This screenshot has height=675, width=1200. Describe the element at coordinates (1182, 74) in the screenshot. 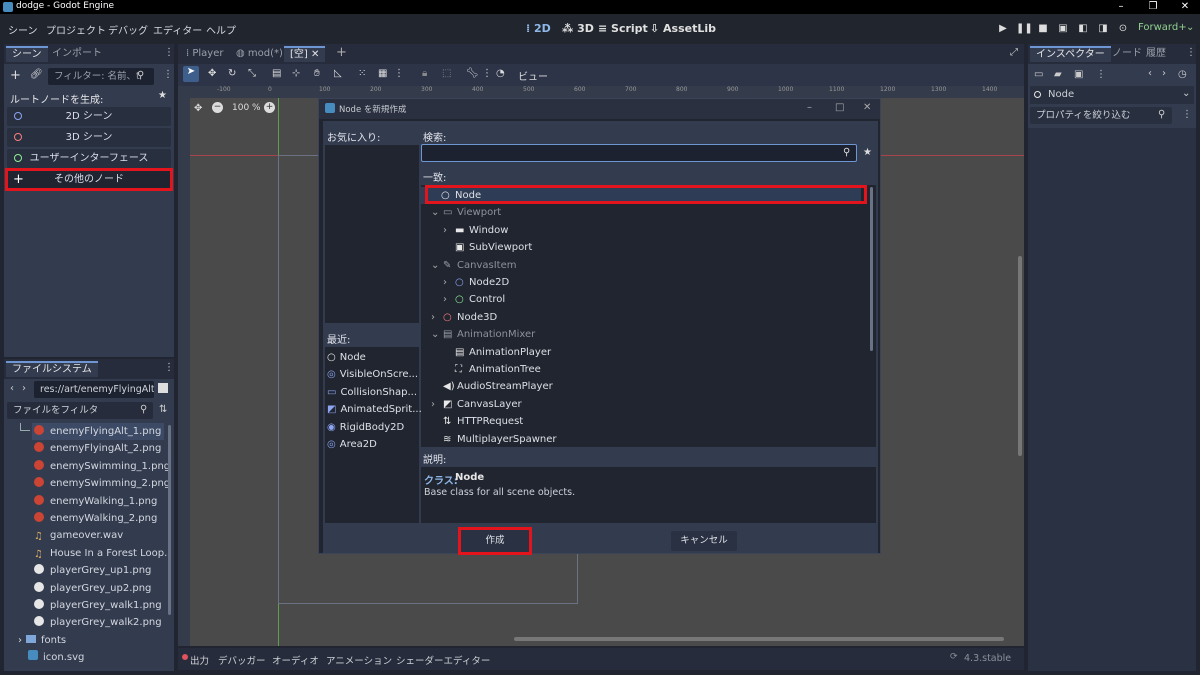

I see `object-history-icon: ◷` at that location.